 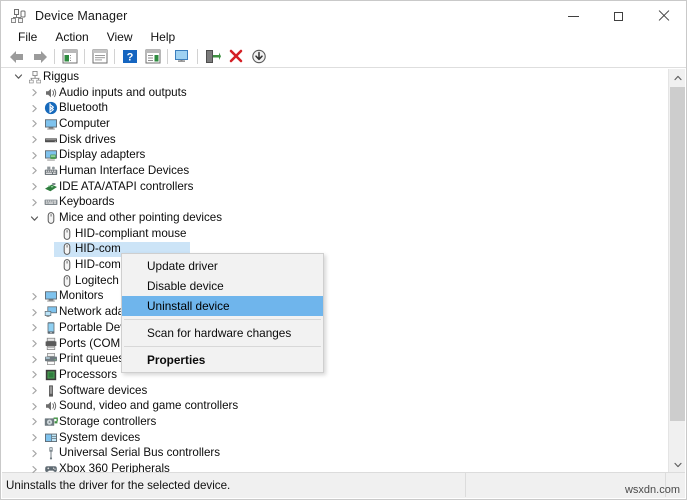 What do you see at coordinates (69, 57) in the screenshot?
I see `show-hide-console-tree-button` at bounding box center [69, 57].